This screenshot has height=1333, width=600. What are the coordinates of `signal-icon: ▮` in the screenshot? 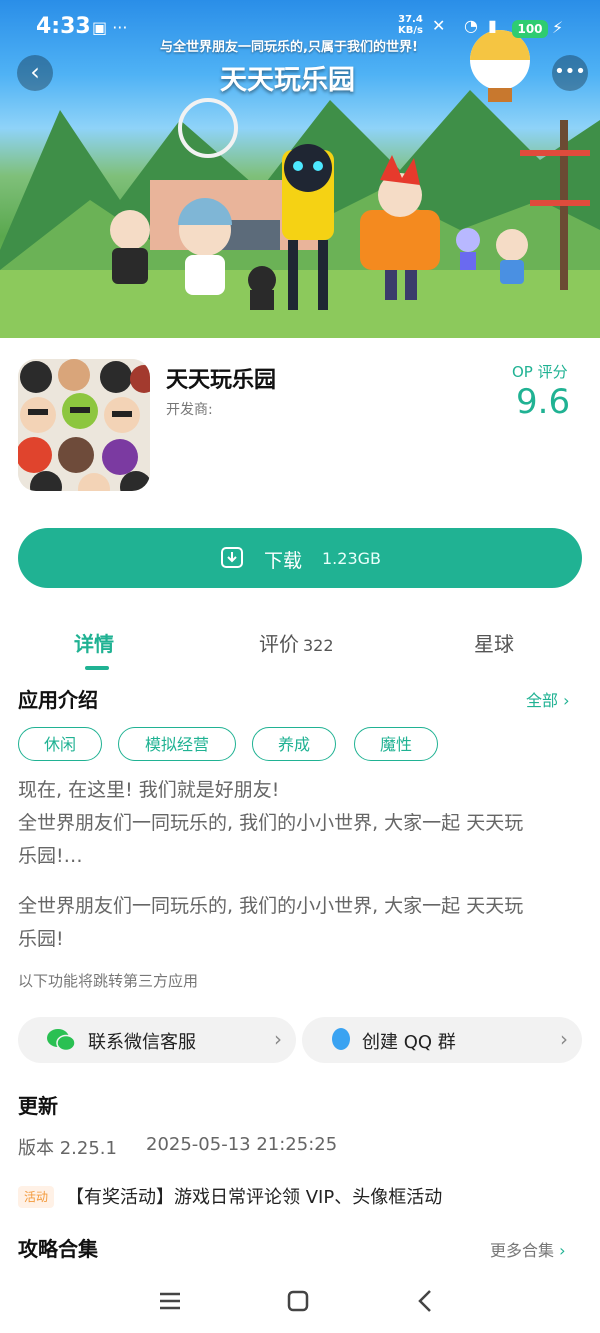 It's located at (492, 25).